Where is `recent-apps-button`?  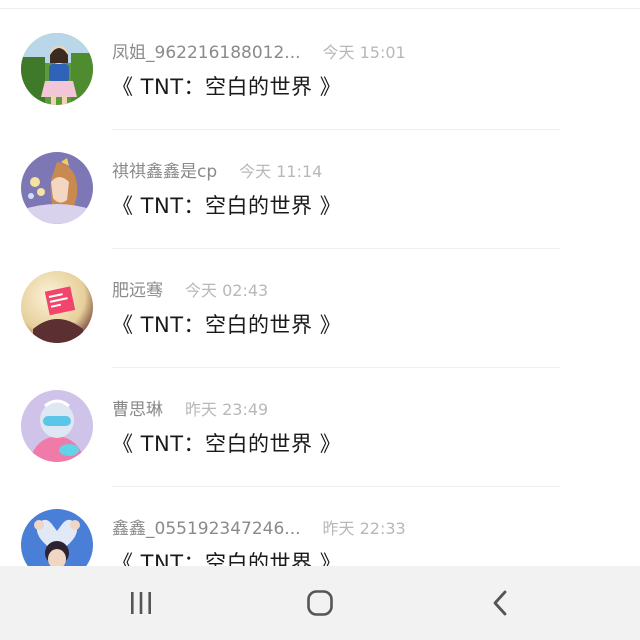 recent-apps-button is located at coordinates (141, 603).